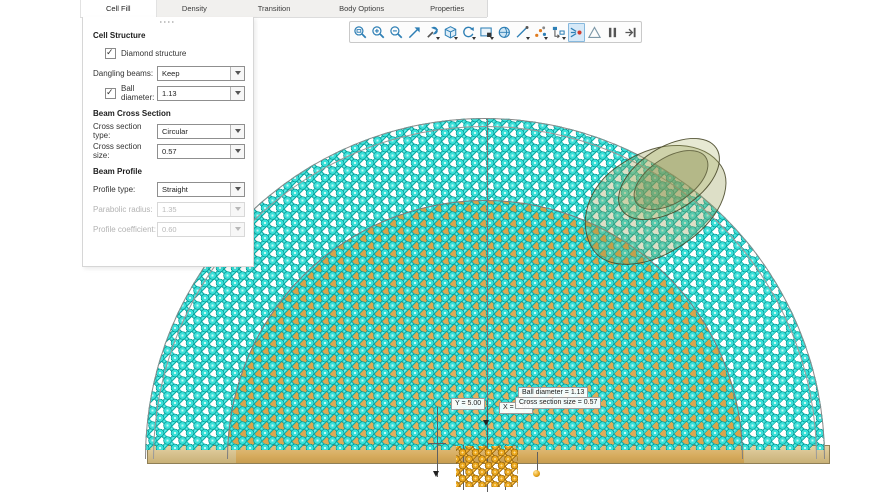  What do you see at coordinates (612, 32) in the screenshot?
I see `pause-icon` at bounding box center [612, 32].